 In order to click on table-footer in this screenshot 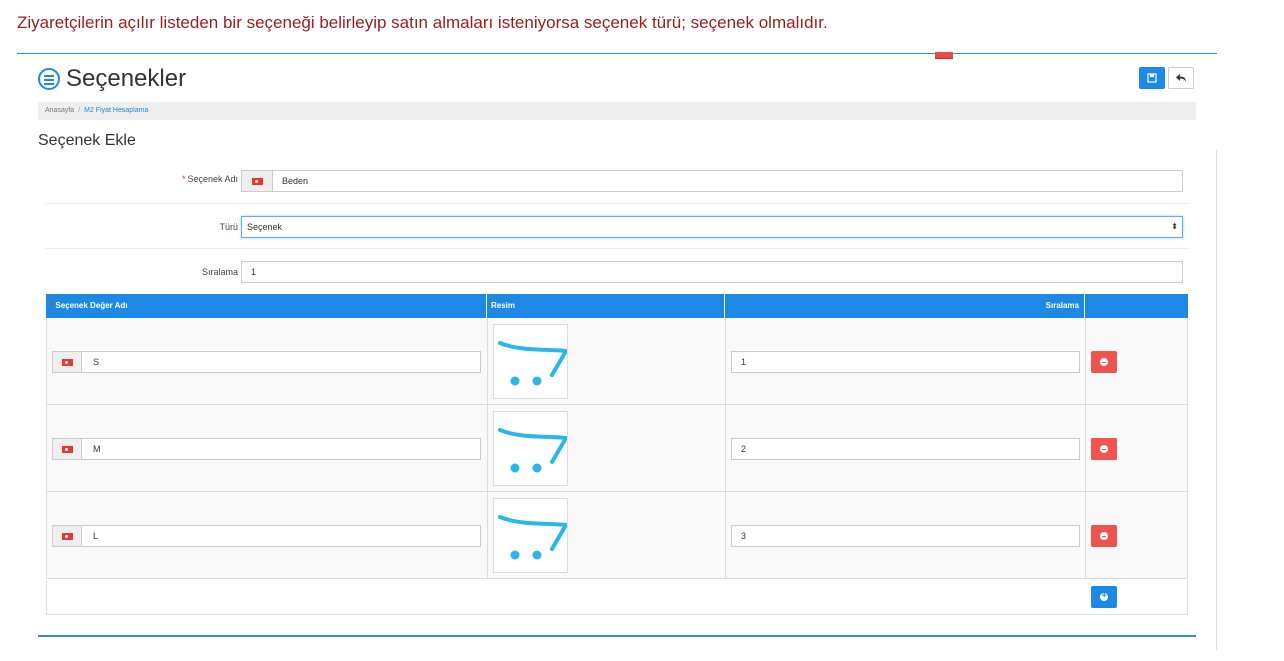, I will do `click(617, 597)`.